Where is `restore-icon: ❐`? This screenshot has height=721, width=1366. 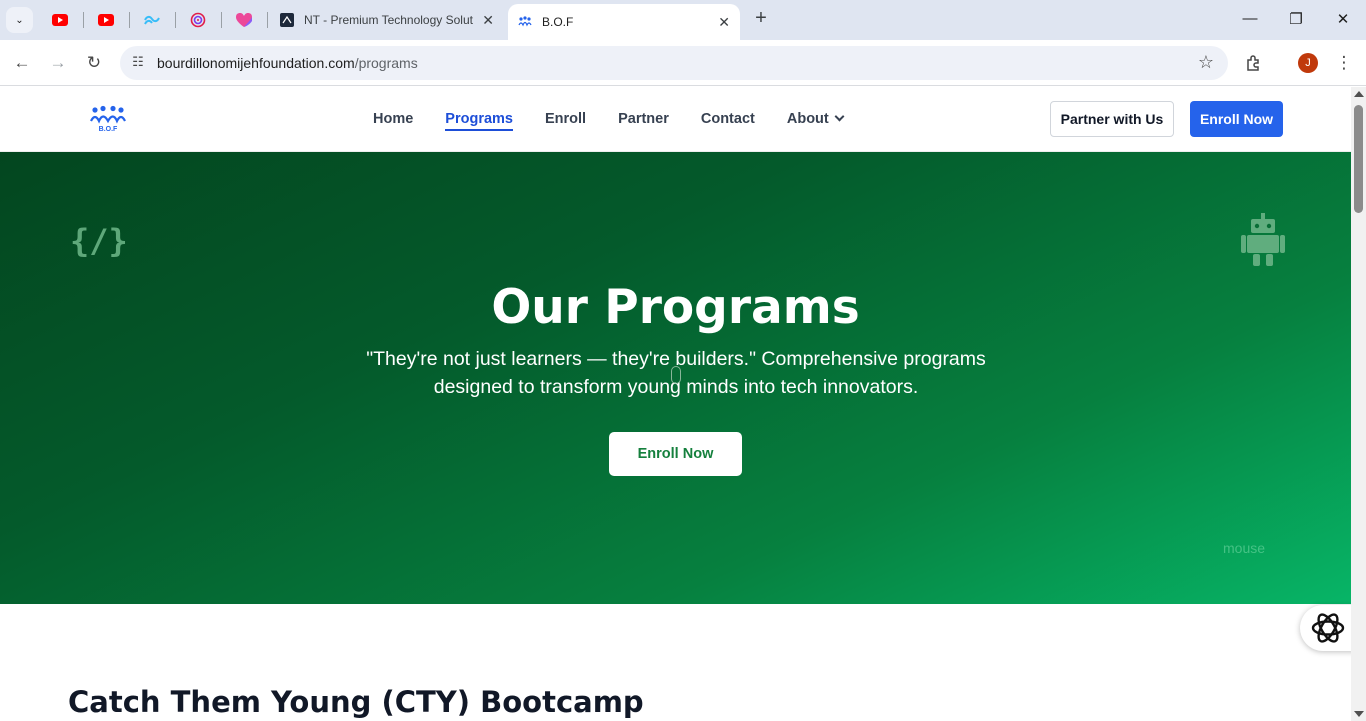
restore-icon: ❐ is located at coordinates (1296, 19).